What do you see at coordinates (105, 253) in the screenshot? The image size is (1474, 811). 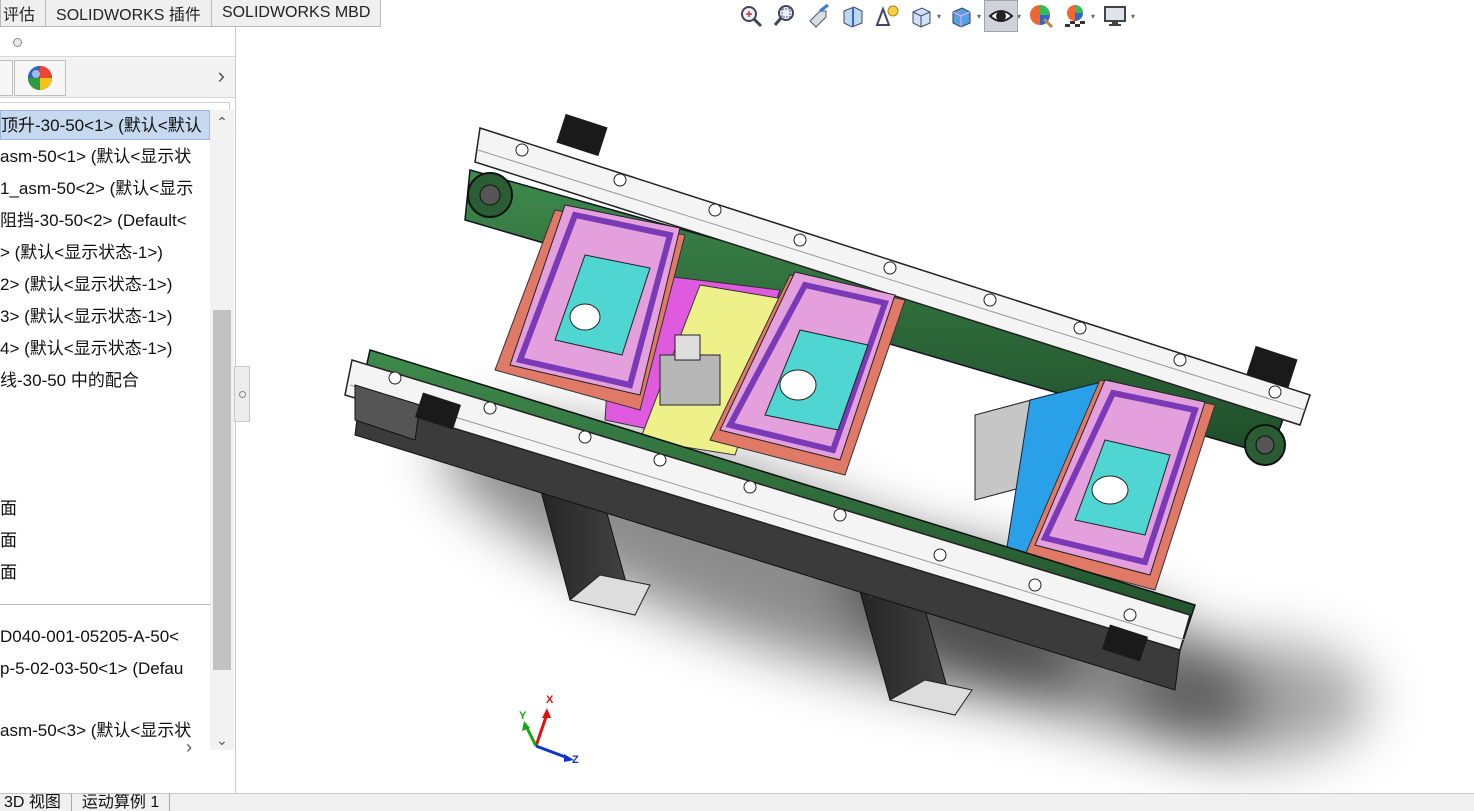 I see `tree-item: > (默认<显示状态-1>)` at bounding box center [105, 253].